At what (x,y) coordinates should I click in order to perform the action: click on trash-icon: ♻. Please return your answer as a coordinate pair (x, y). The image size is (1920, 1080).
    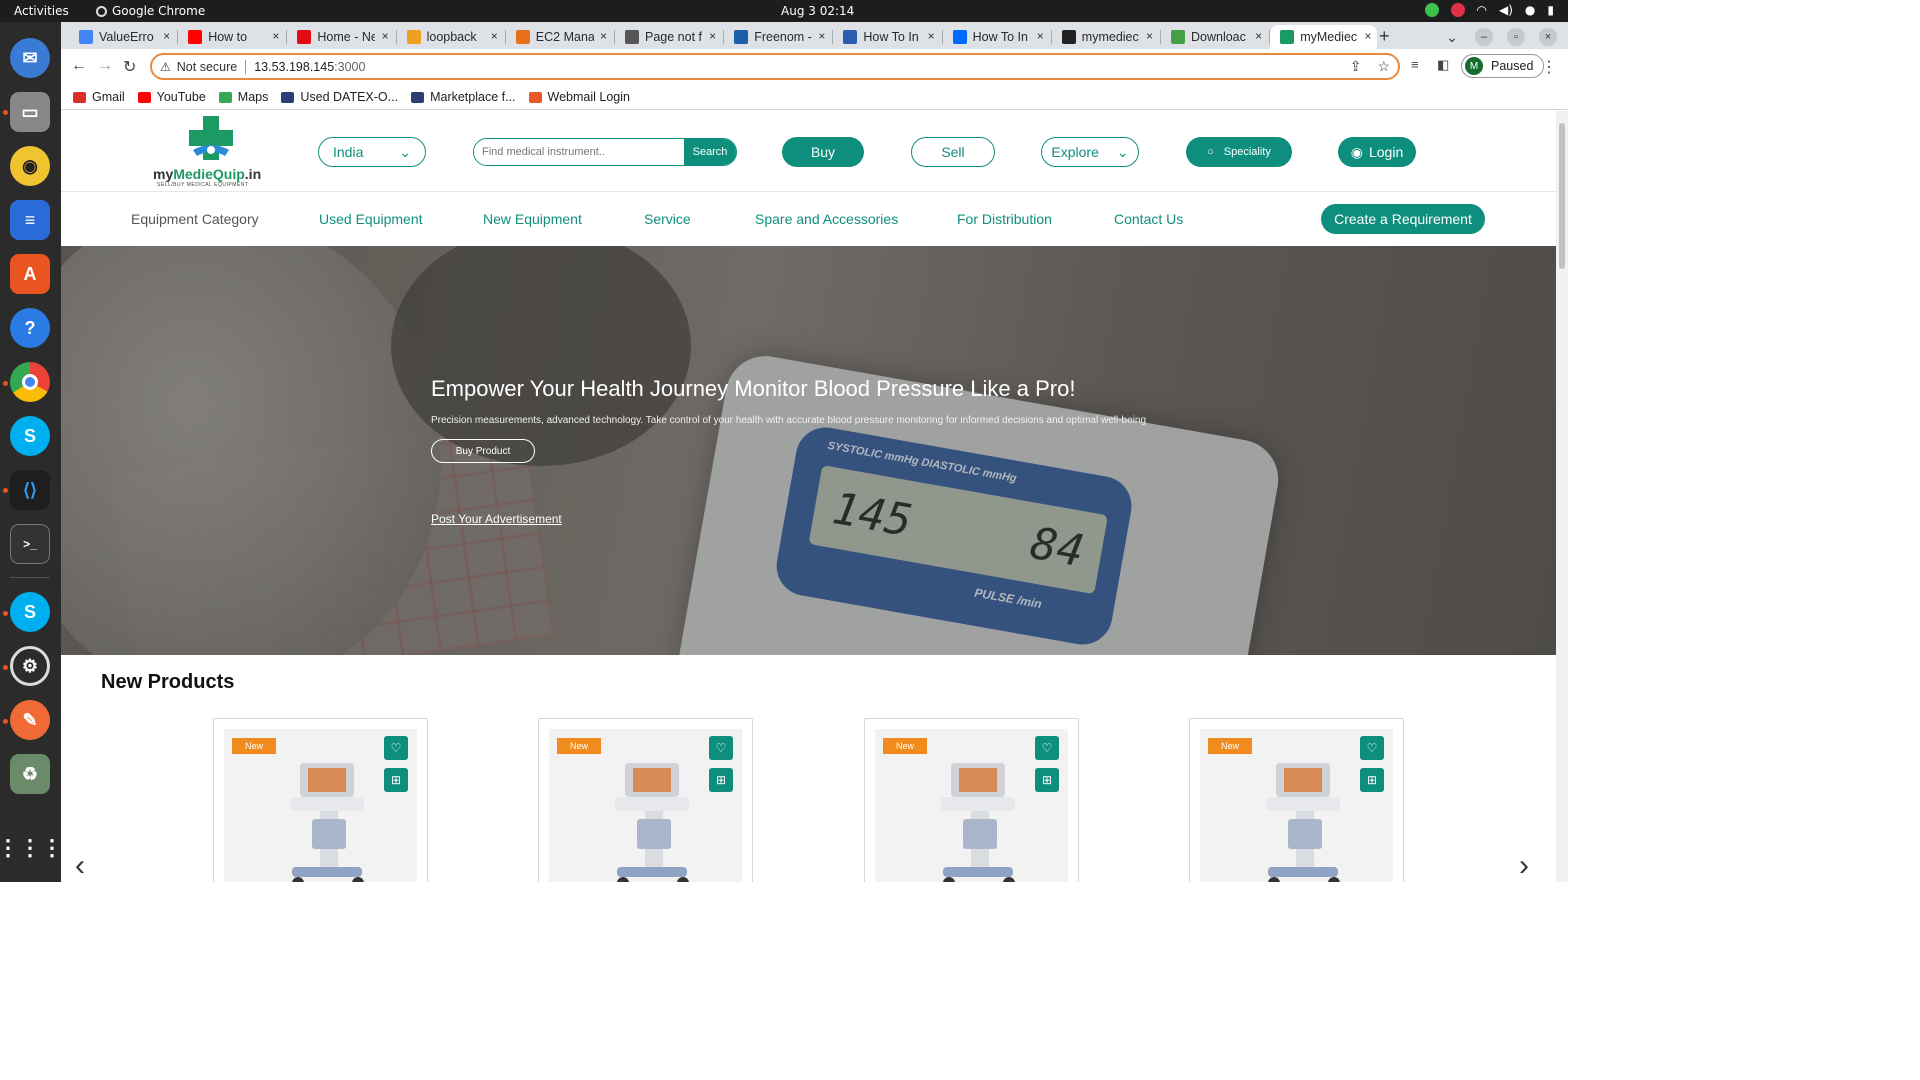
    Looking at the image, I should click on (30, 774).